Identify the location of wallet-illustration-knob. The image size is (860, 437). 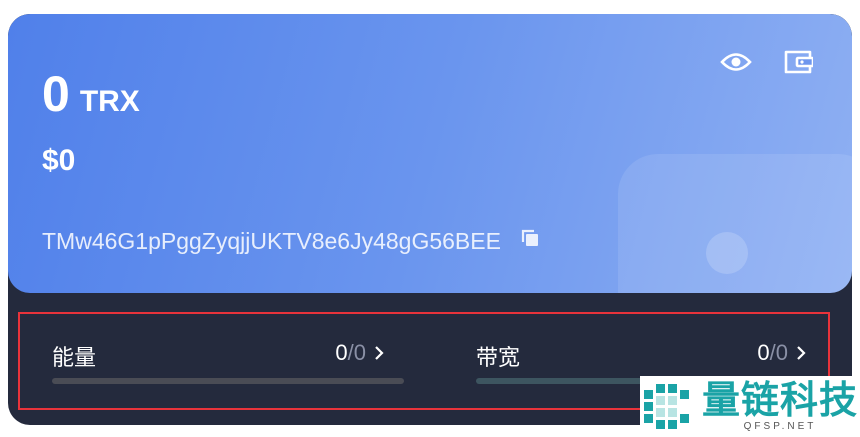
(727, 253).